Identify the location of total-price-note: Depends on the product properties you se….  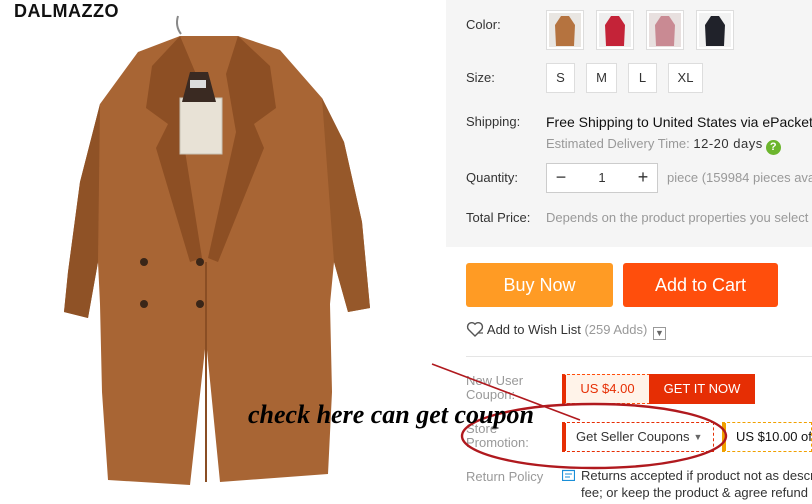
(677, 217).